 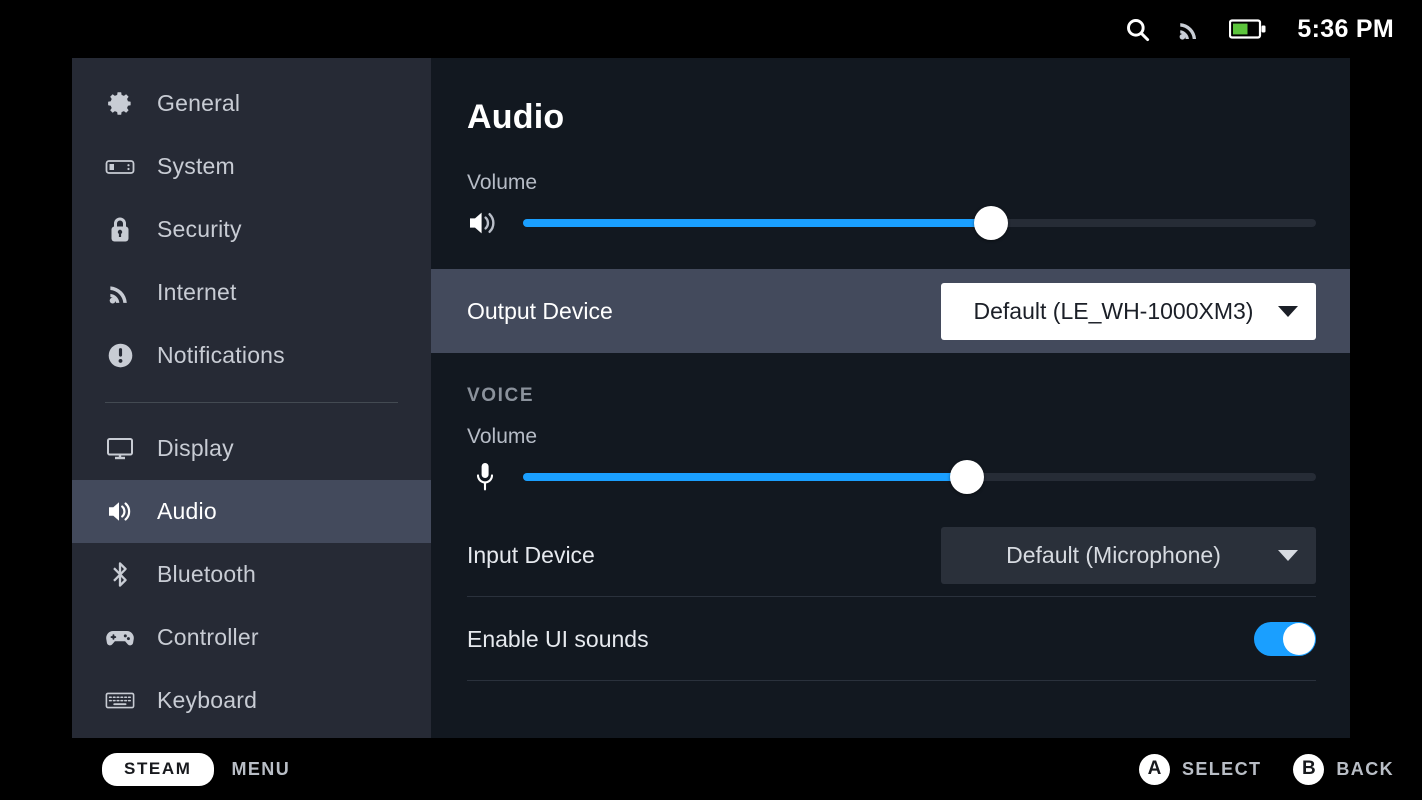 I want to click on sidebar-item-audio: Audio, so click(x=251, y=511).